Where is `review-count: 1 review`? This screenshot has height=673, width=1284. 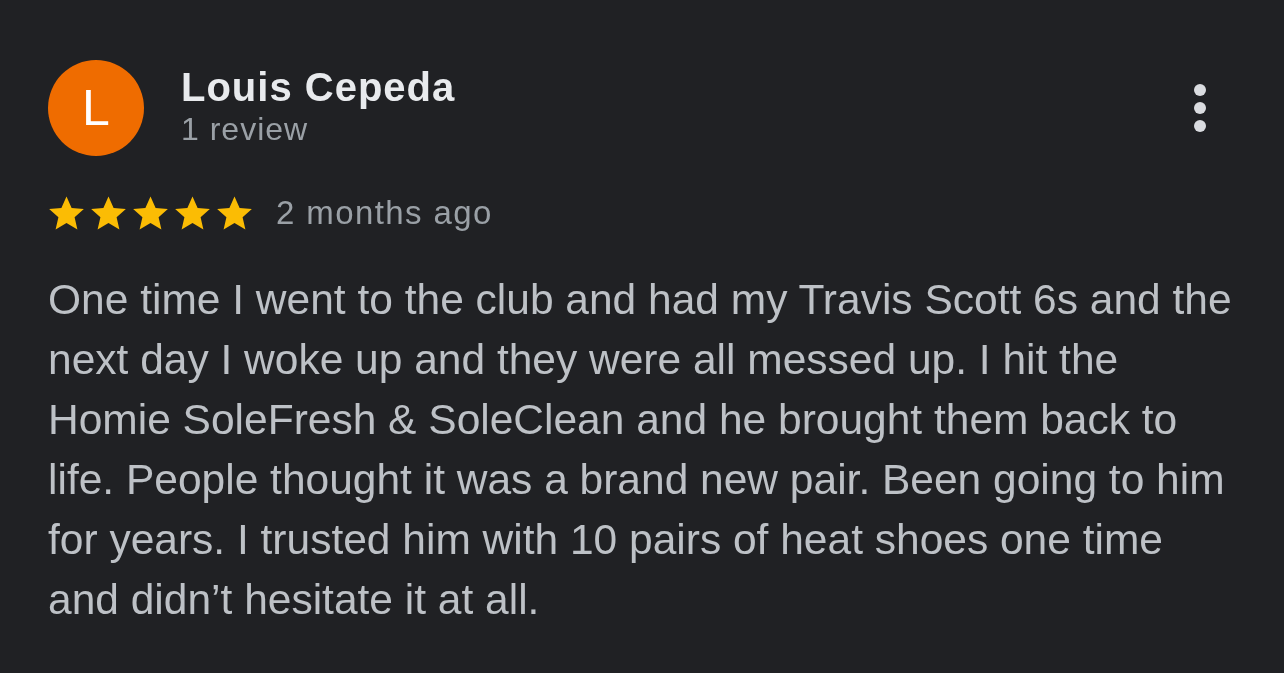 review-count: 1 review is located at coordinates (245, 129).